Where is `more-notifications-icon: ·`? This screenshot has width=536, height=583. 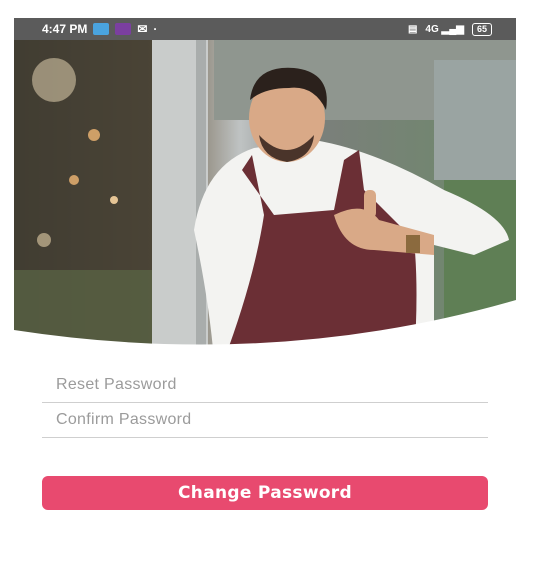
more-notifications-icon: · is located at coordinates (155, 29).